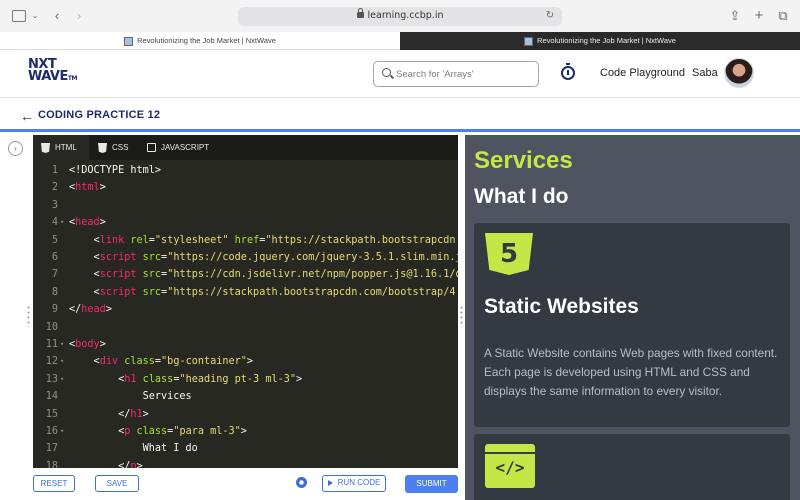  I want to click on code-line: 14 Services, so click(245, 396).